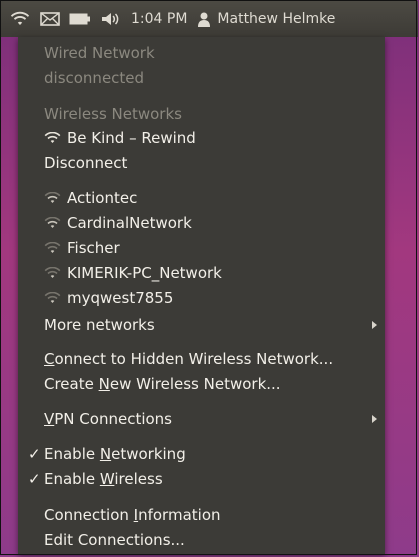 The image size is (419, 557). I want to click on wired-network-header: Wired Network, so click(99, 53).